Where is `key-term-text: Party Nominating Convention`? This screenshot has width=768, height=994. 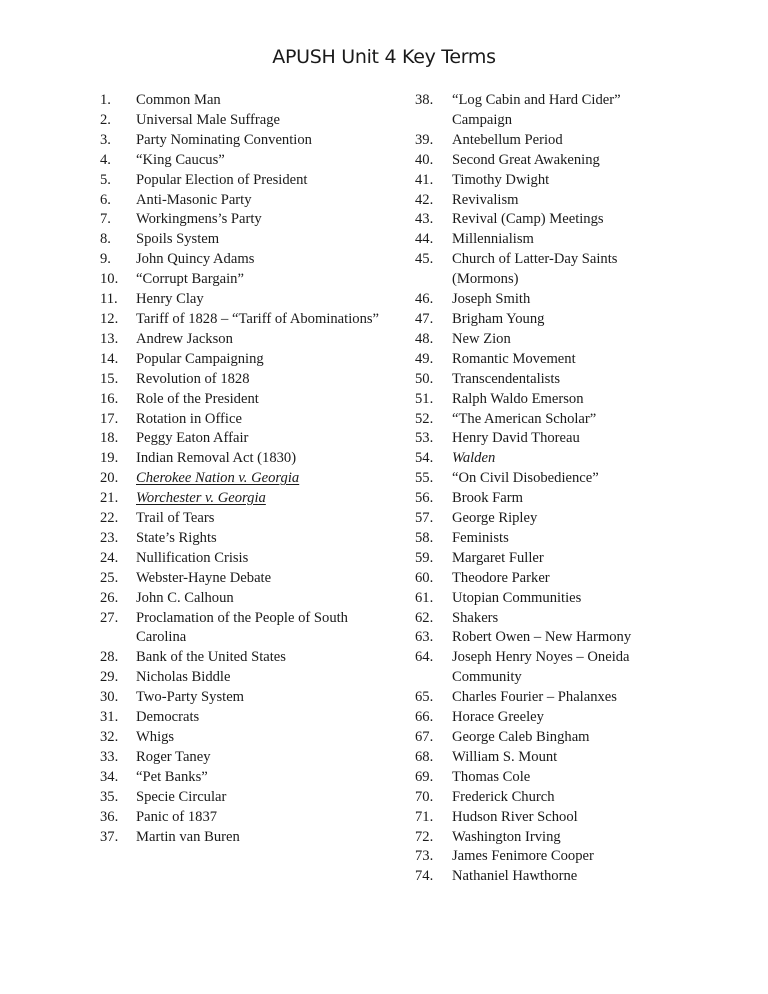
key-term-text: Party Nominating Convention is located at coordinates (224, 139).